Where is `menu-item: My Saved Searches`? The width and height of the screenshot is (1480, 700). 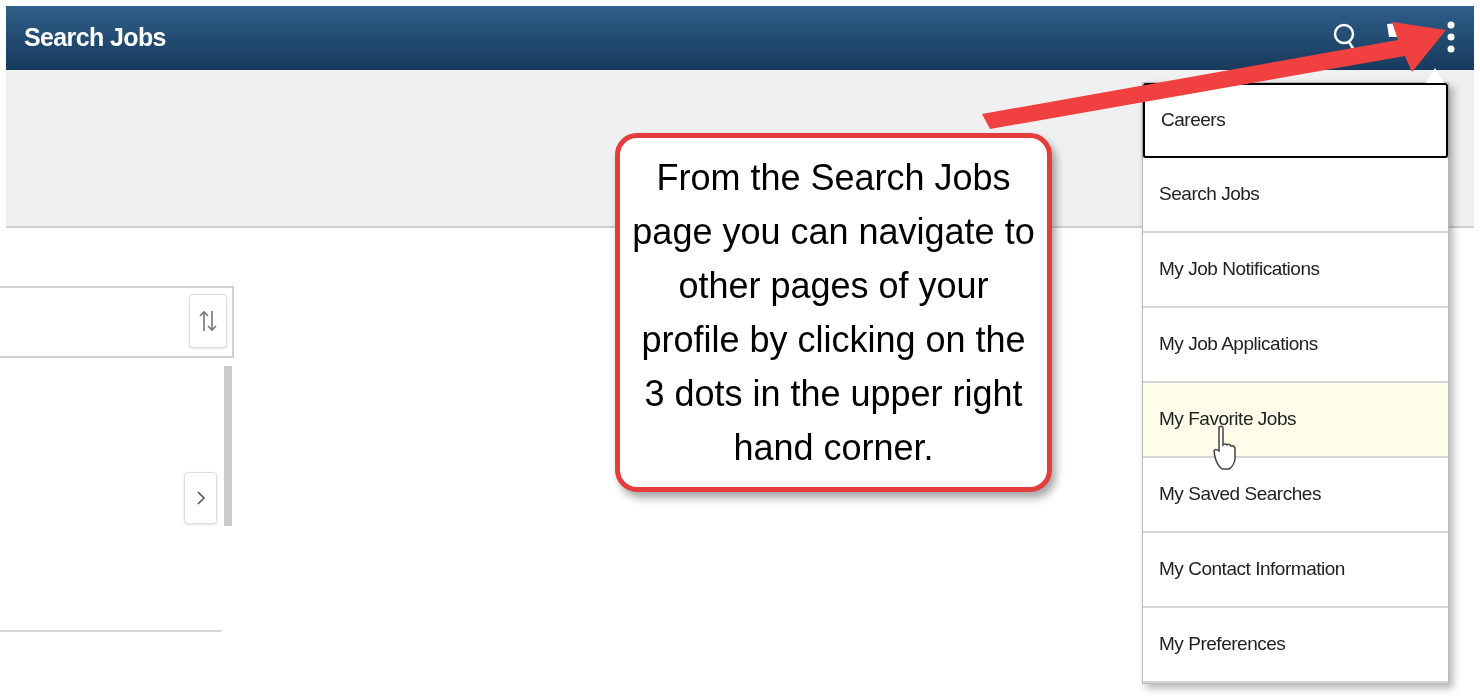 menu-item: My Saved Searches is located at coordinates (1295, 495).